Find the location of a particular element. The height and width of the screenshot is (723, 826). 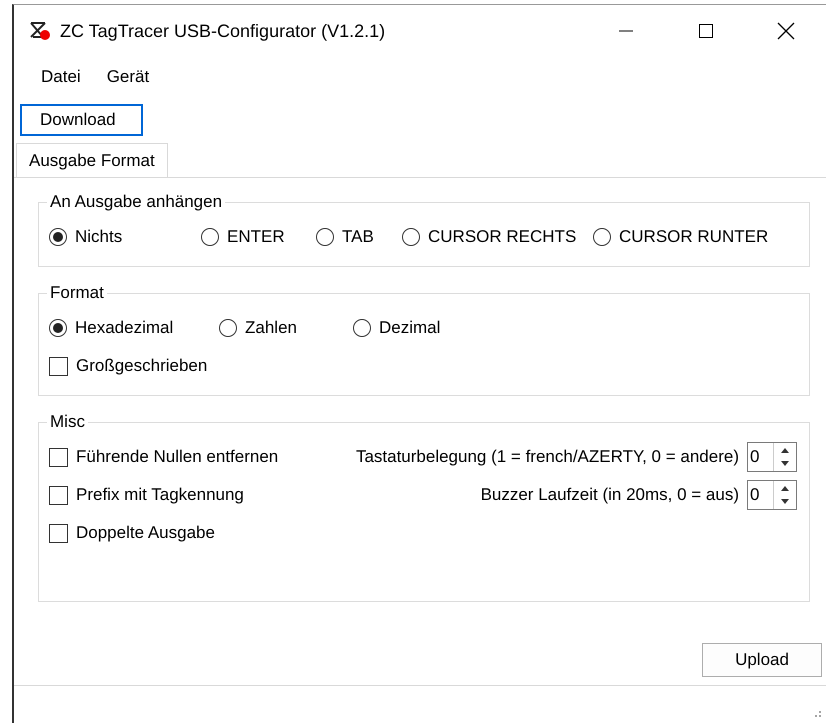

option-label: Dezimal is located at coordinates (409, 328).